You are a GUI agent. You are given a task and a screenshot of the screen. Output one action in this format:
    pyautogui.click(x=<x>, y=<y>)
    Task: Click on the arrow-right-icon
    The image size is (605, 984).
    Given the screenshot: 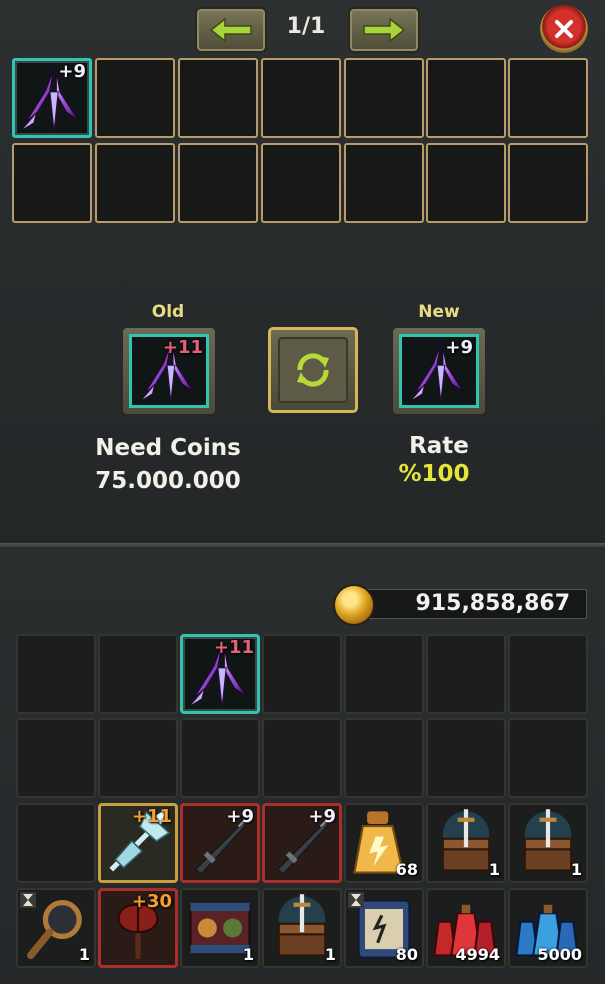 What is the action you would take?
    pyautogui.click(x=384, y=30)
    